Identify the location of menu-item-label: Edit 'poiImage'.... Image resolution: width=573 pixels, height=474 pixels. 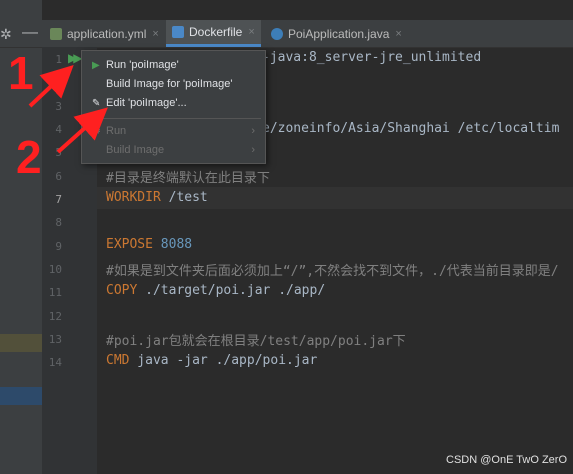
(146, 103).